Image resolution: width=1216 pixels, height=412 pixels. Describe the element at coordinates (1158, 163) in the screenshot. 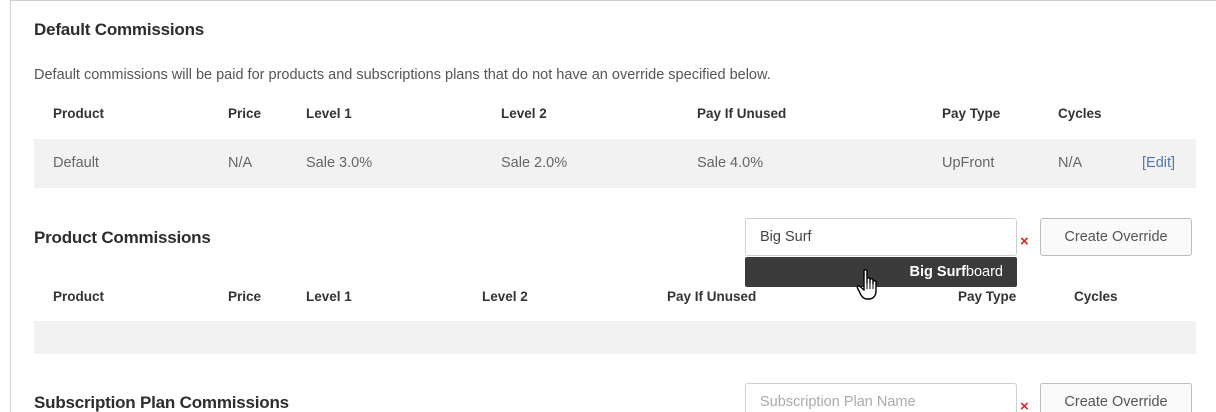

I see `edit-link: [Edit]` at that location.